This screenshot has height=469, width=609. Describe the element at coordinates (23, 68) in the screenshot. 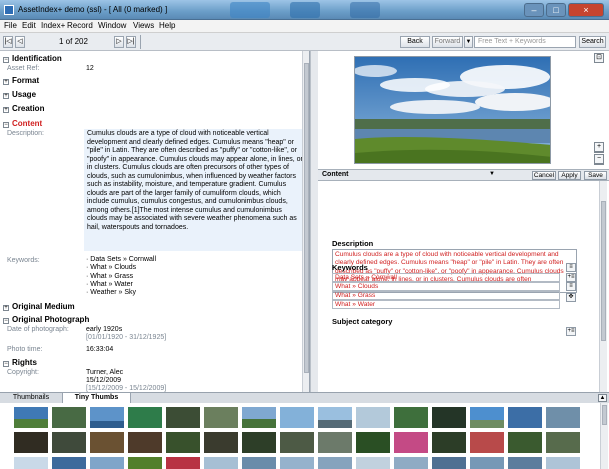

I see `asset-ref-label: Asset Ref:` at that location.